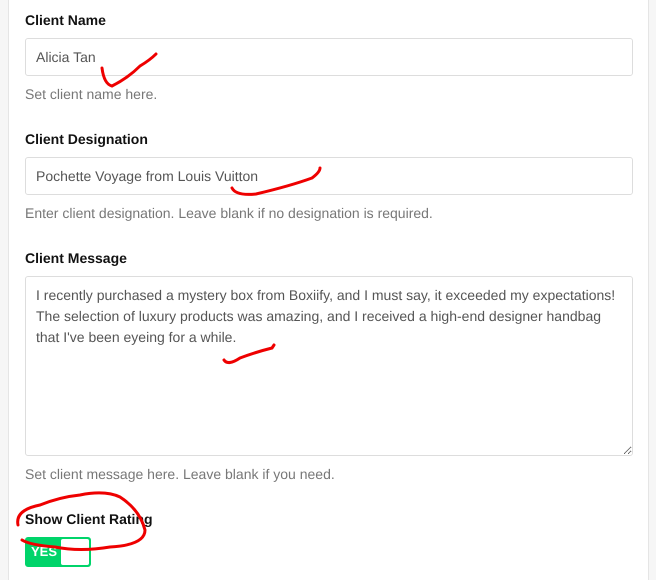  What do you see at coordinates (65, 20) in the screenshot?
I see `field-label: Client Name` at bounding box center [65, 20].